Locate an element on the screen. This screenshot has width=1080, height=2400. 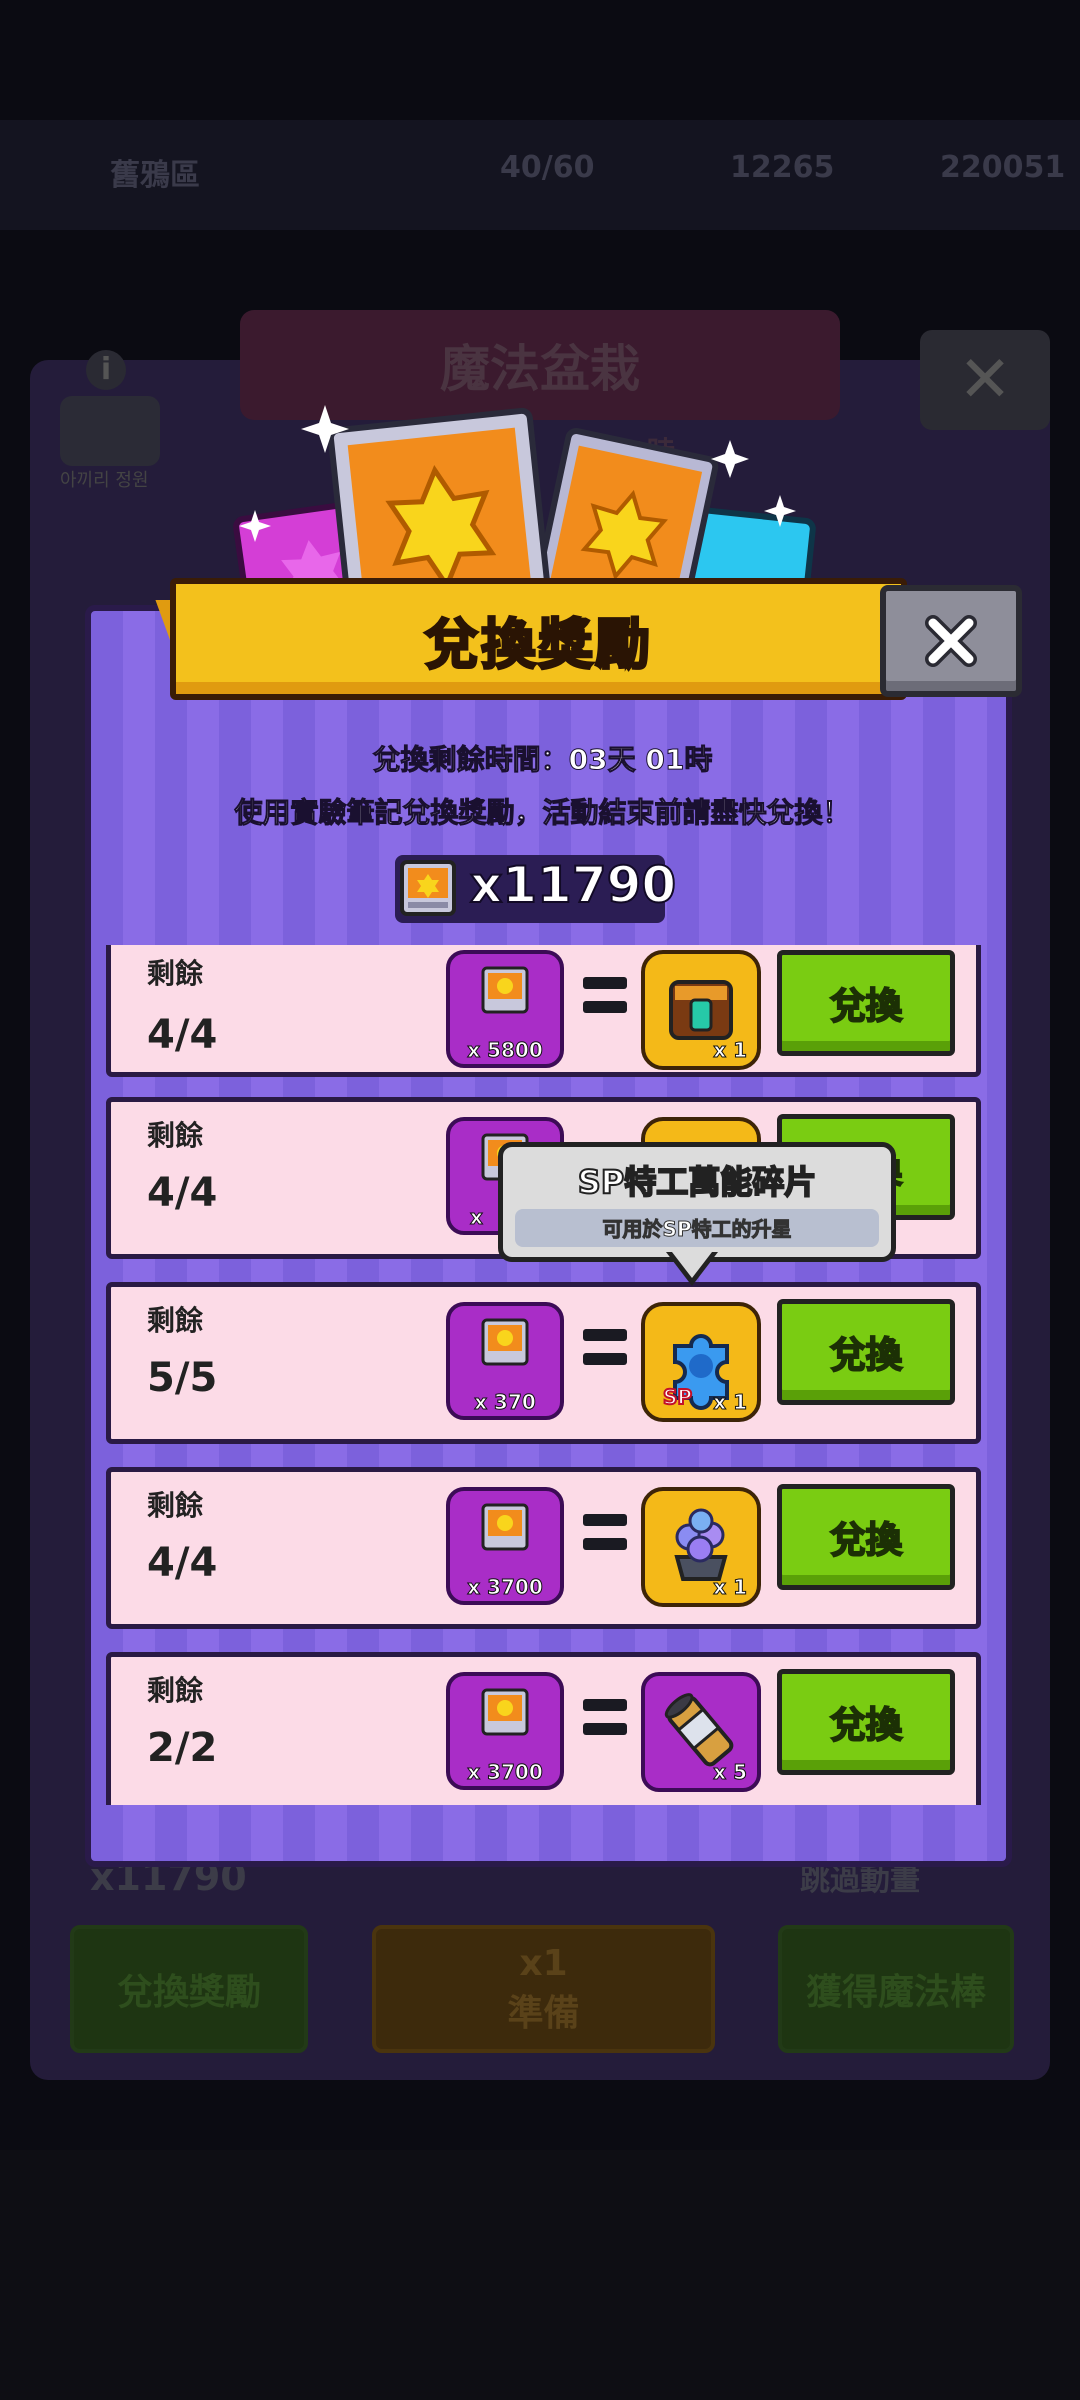
cost-tile: x 370 is located at coordinates (505, 1361).